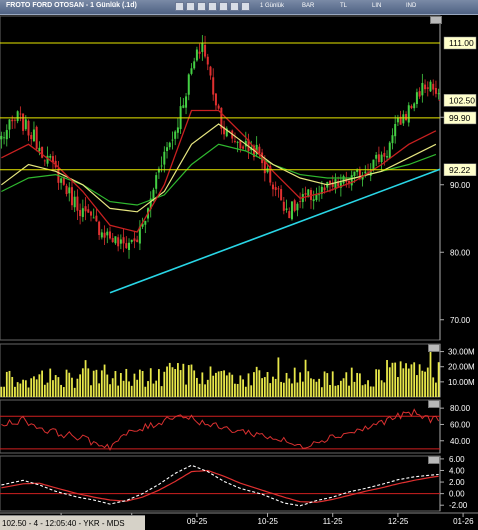 The height and width of the screenshot is (530, 478). Describe the element at coordinates (411, 6) in the screenshot. I see `toolbar-ind: IND` at that location.